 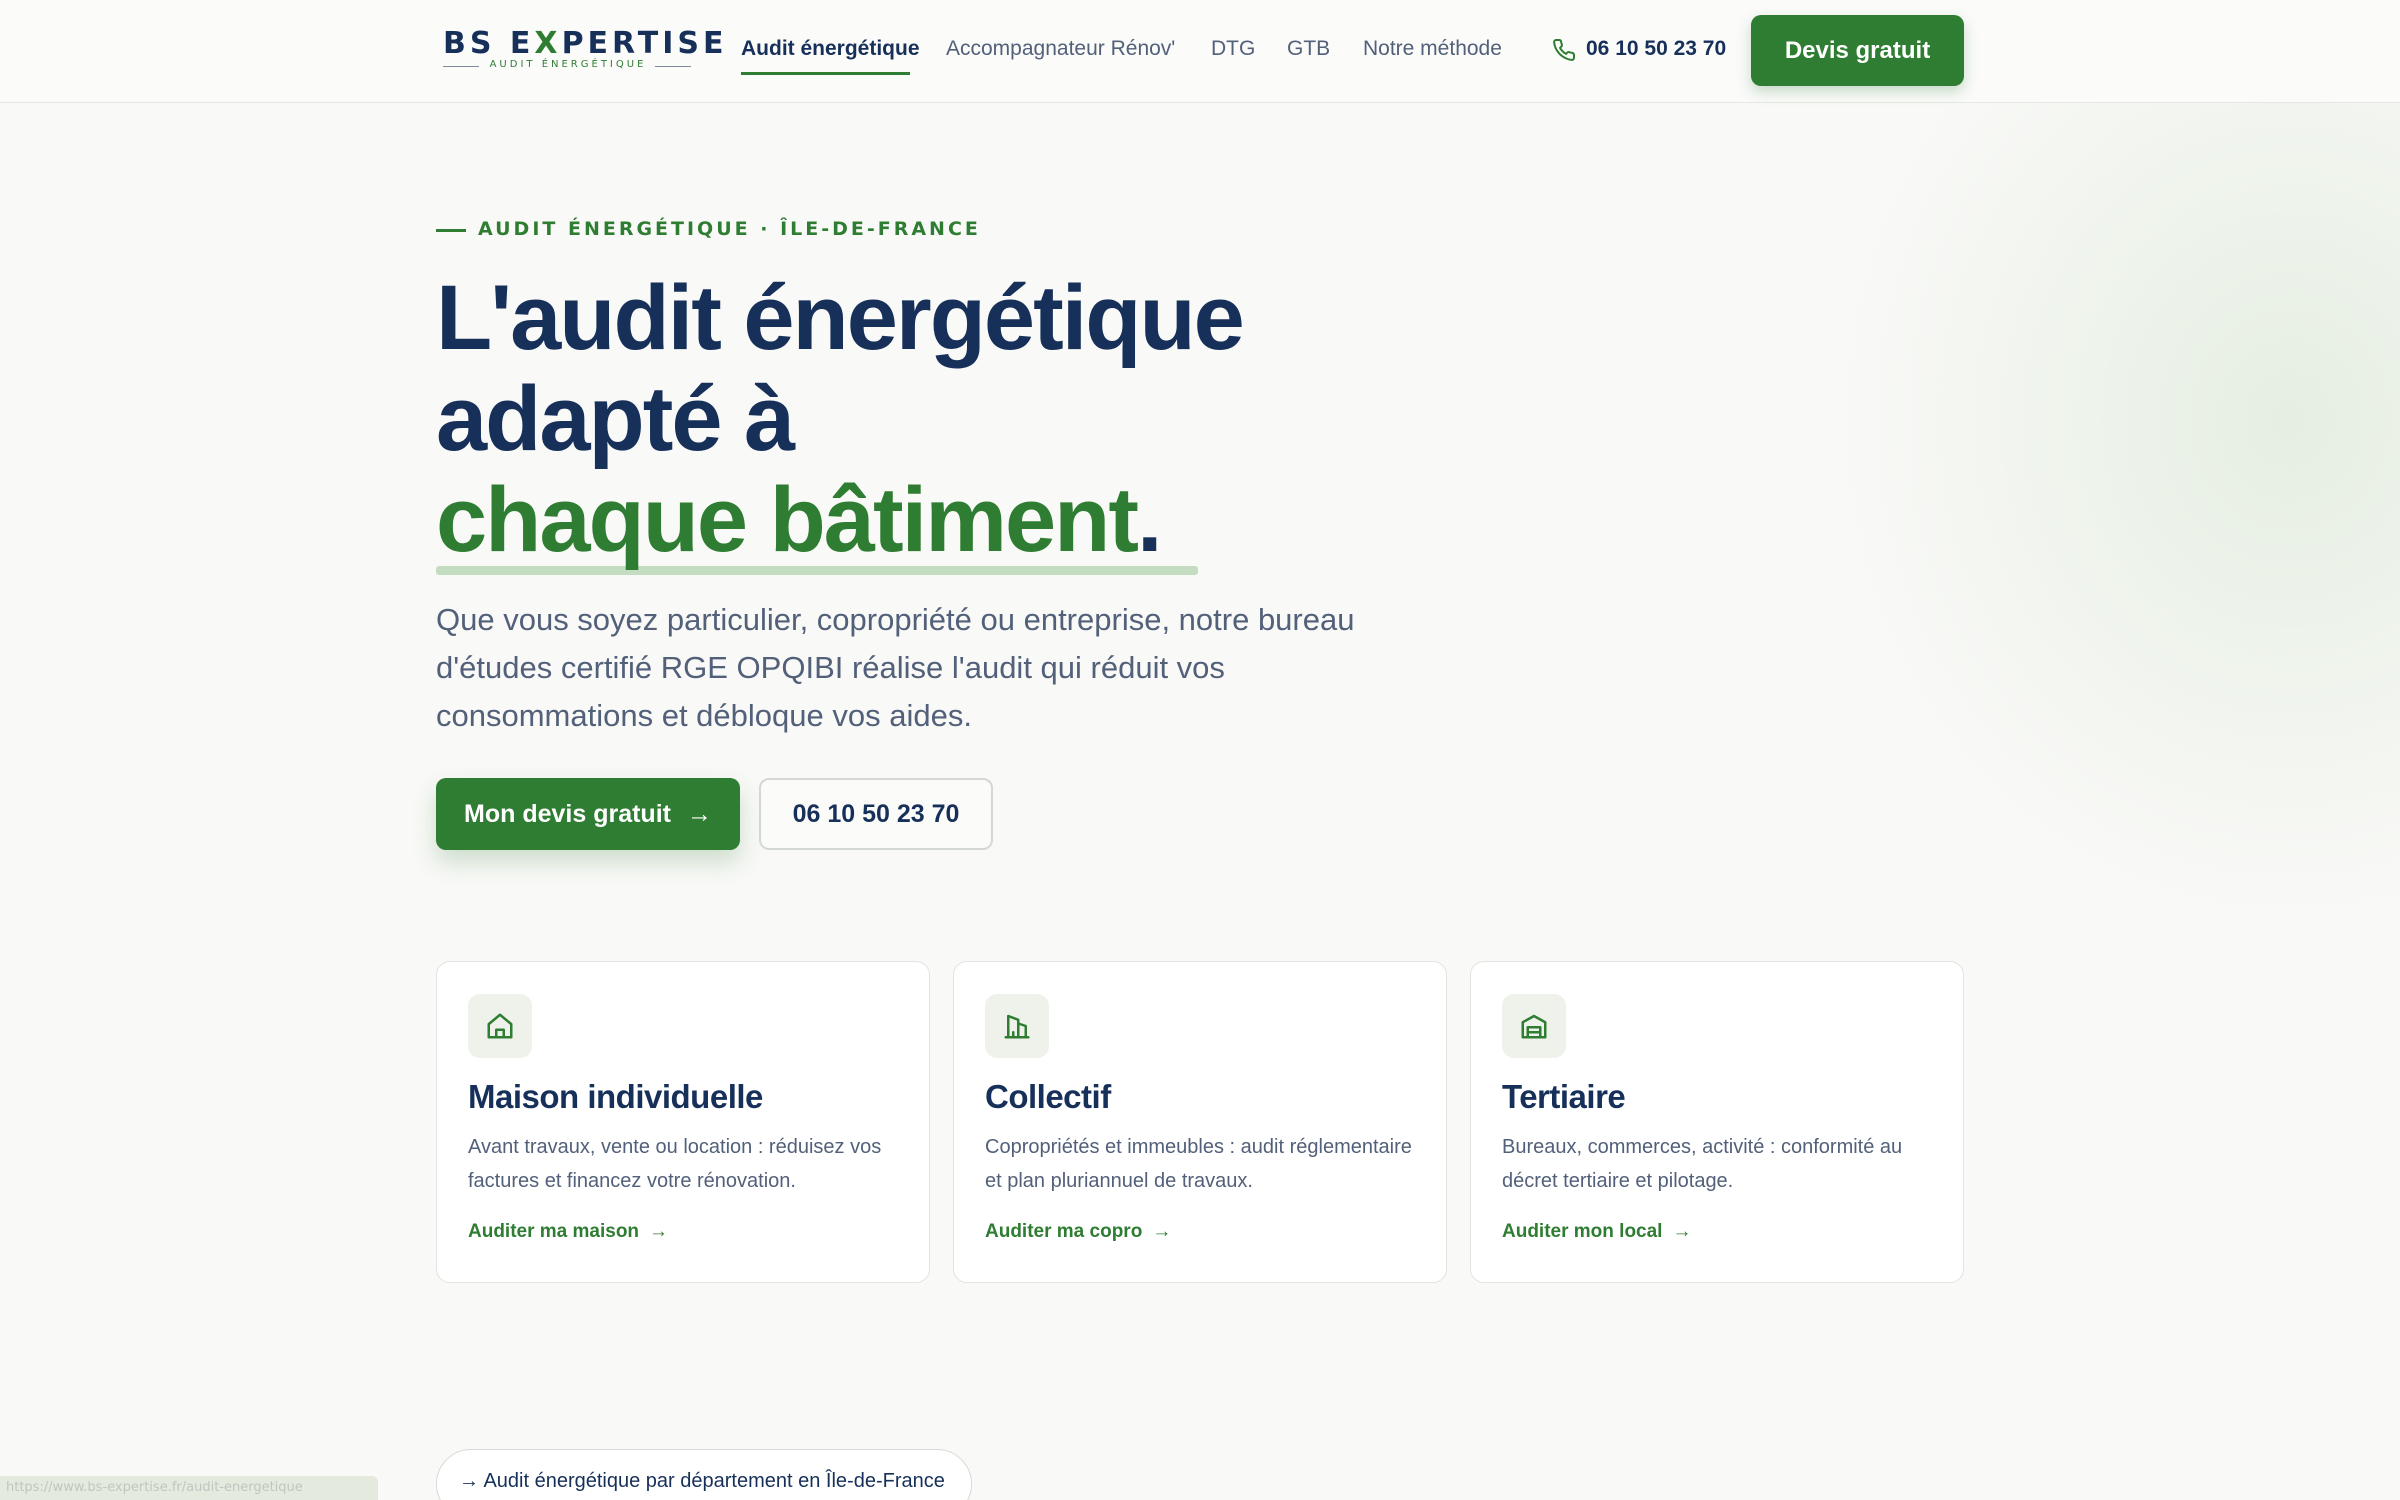 I want to click on header-phone-number: 06 10 50 23 70, so click(x=1656, y=48).